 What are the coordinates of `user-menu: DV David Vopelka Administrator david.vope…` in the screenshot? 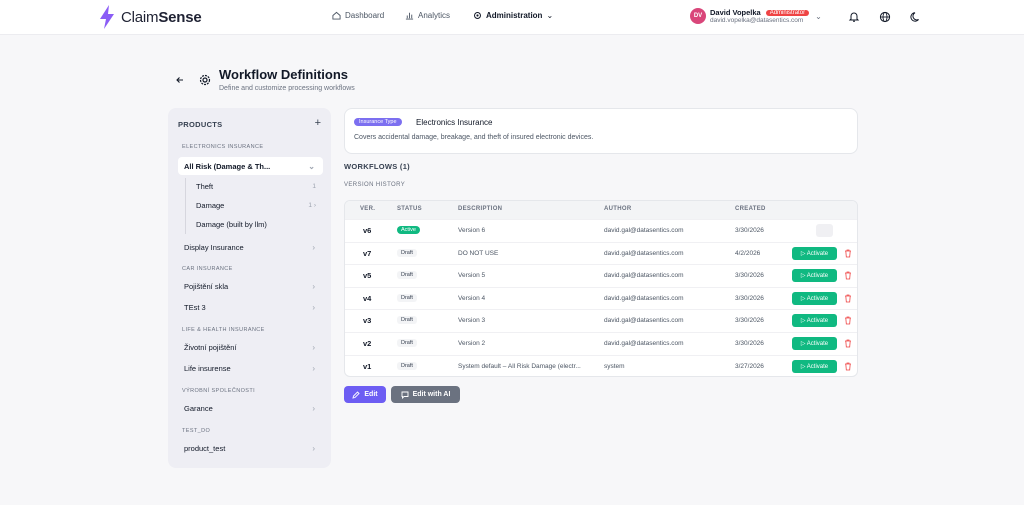 It's located at (756, 16).